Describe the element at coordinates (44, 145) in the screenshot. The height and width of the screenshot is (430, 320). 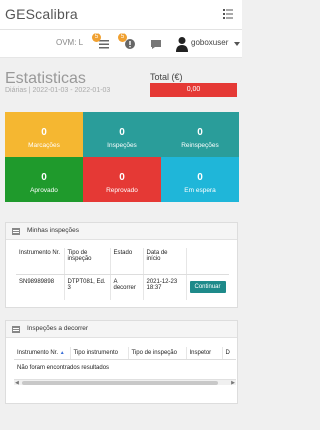
I see `tile-label: Marcações` at that location.